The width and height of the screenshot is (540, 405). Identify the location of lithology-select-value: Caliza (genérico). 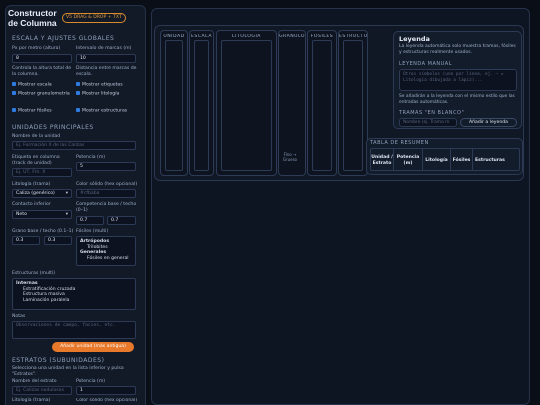
(35, 193).